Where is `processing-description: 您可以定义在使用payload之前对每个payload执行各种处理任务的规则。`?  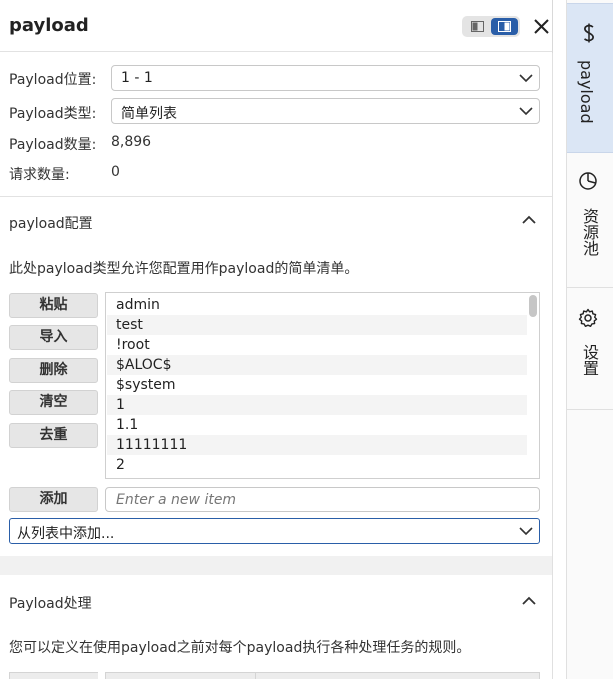
processing-description: 您可以定义在使用payload之前对每个payload执行各种处理任务的规则。 is located at coordinates (240, 648).